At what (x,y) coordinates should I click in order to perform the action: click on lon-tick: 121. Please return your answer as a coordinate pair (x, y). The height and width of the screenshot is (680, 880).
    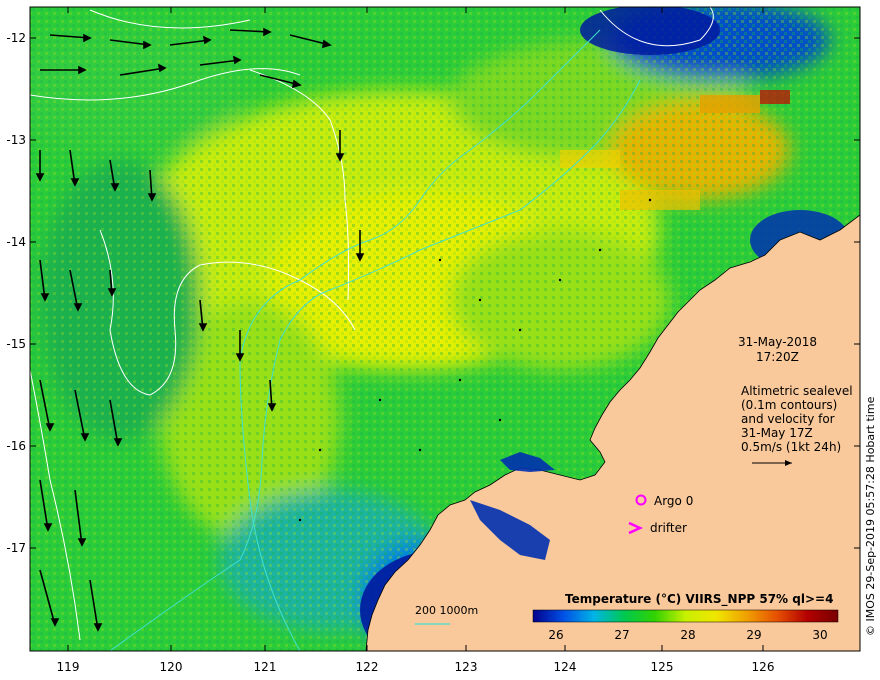
    Looking at the image, I should click on (265, 667).